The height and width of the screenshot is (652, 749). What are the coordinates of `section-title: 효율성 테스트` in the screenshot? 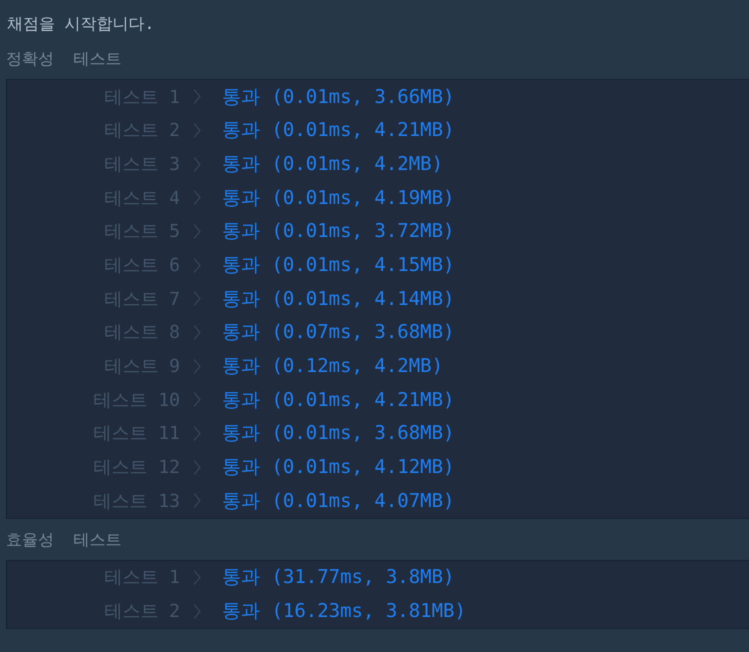 It's located at (64, 539).